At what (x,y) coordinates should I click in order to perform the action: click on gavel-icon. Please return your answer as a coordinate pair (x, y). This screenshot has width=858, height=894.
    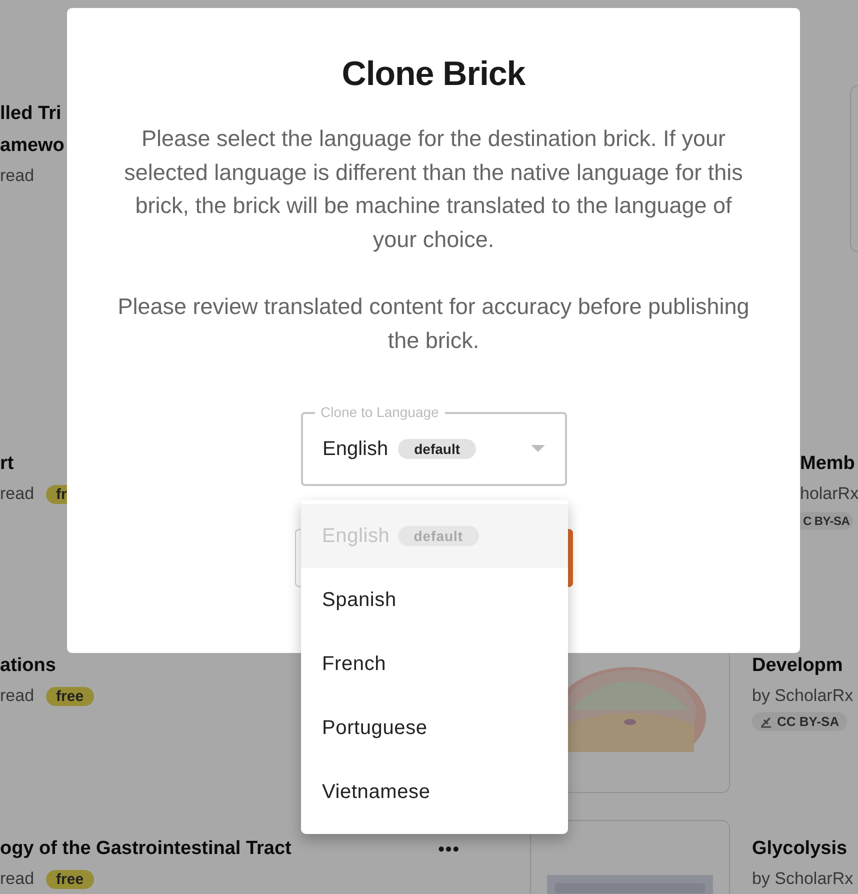
    Looking at the image, I should click on (766, 722).